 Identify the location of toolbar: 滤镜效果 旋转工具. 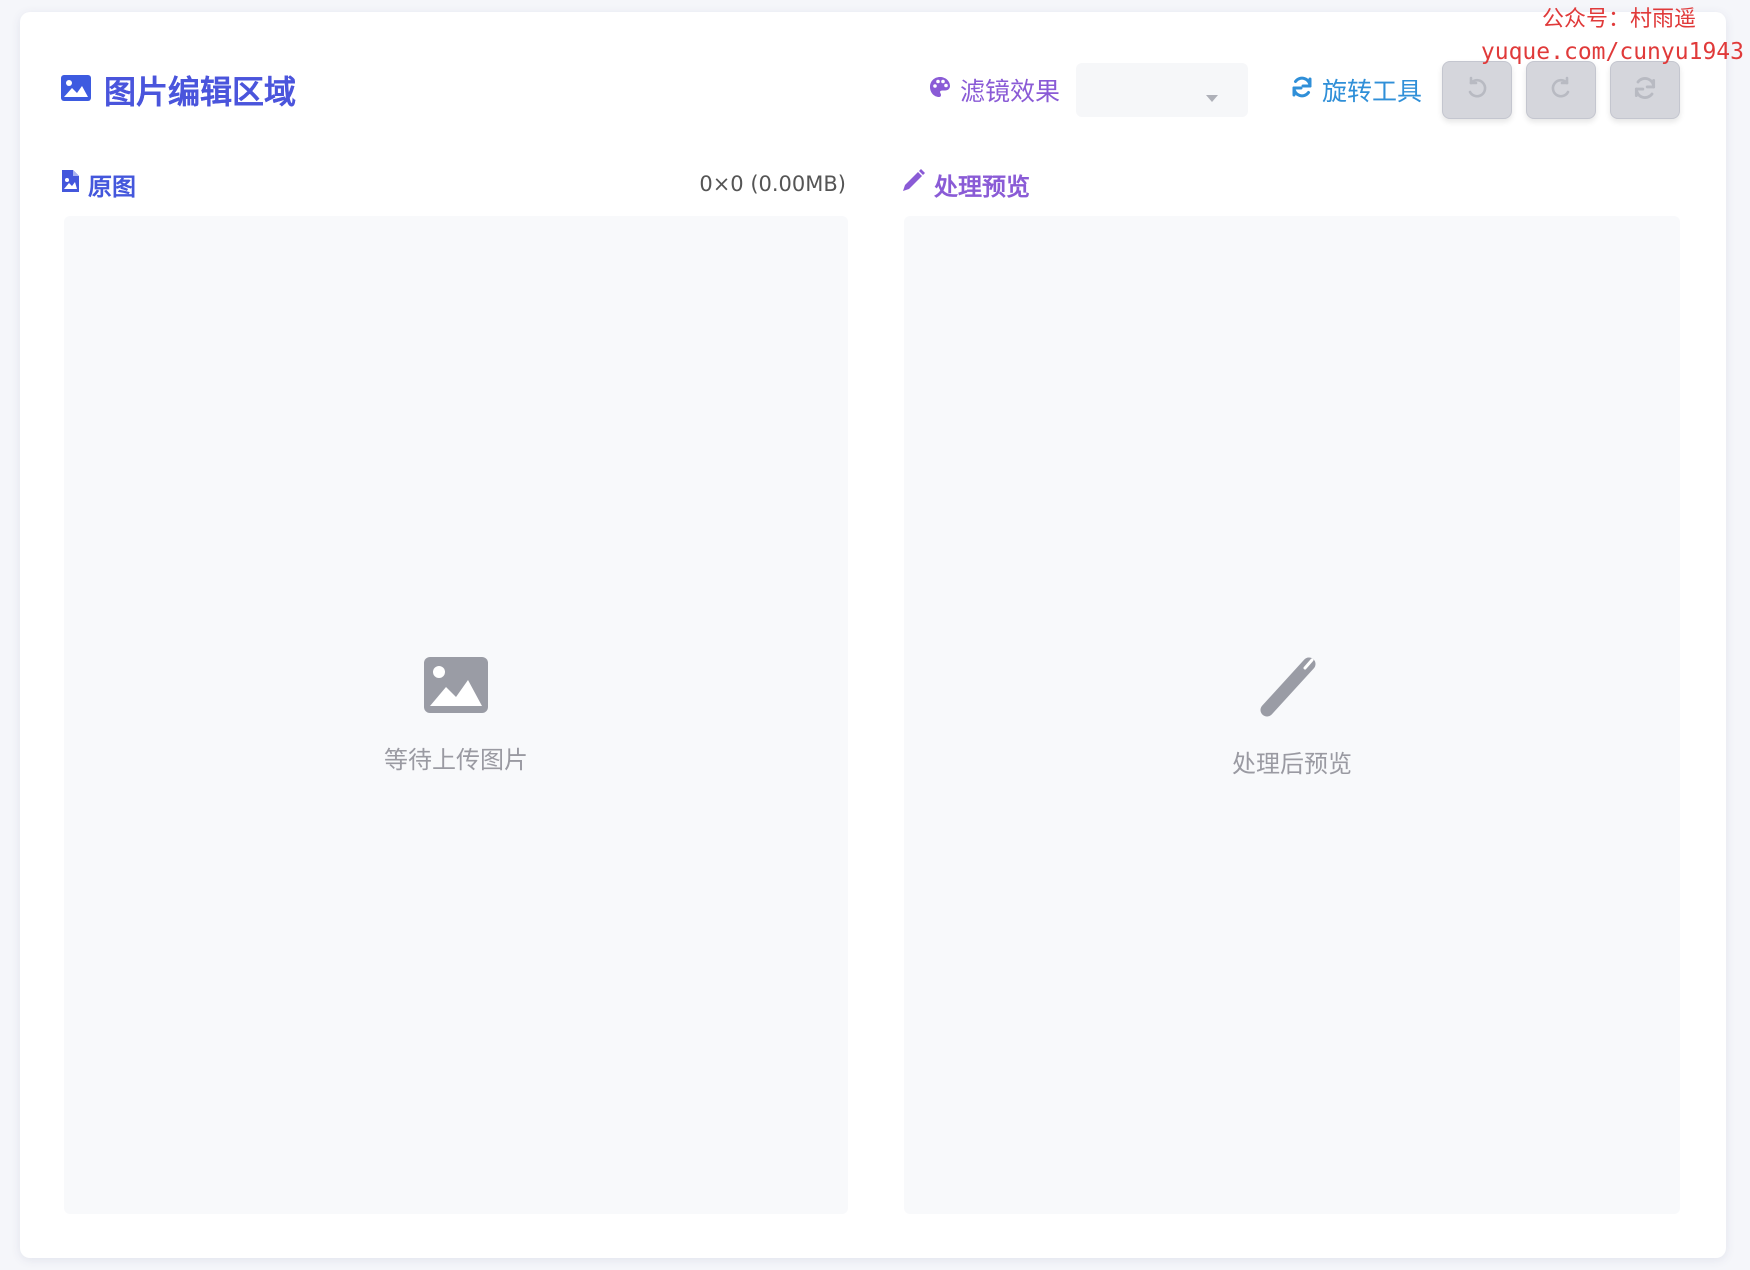
(1304, 90).